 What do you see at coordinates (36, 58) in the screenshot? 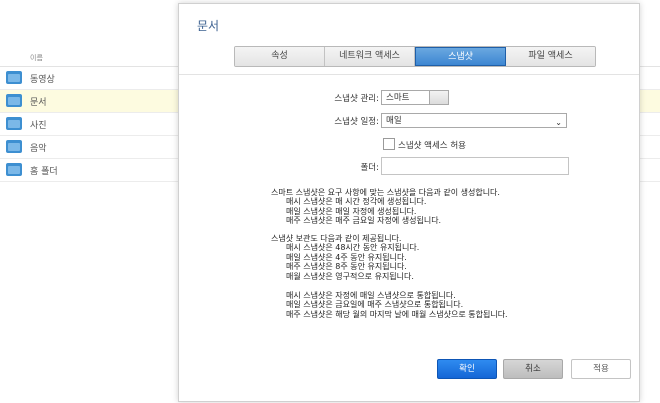
I see `column-header-name: 이름` at bounding box center [36, 58].